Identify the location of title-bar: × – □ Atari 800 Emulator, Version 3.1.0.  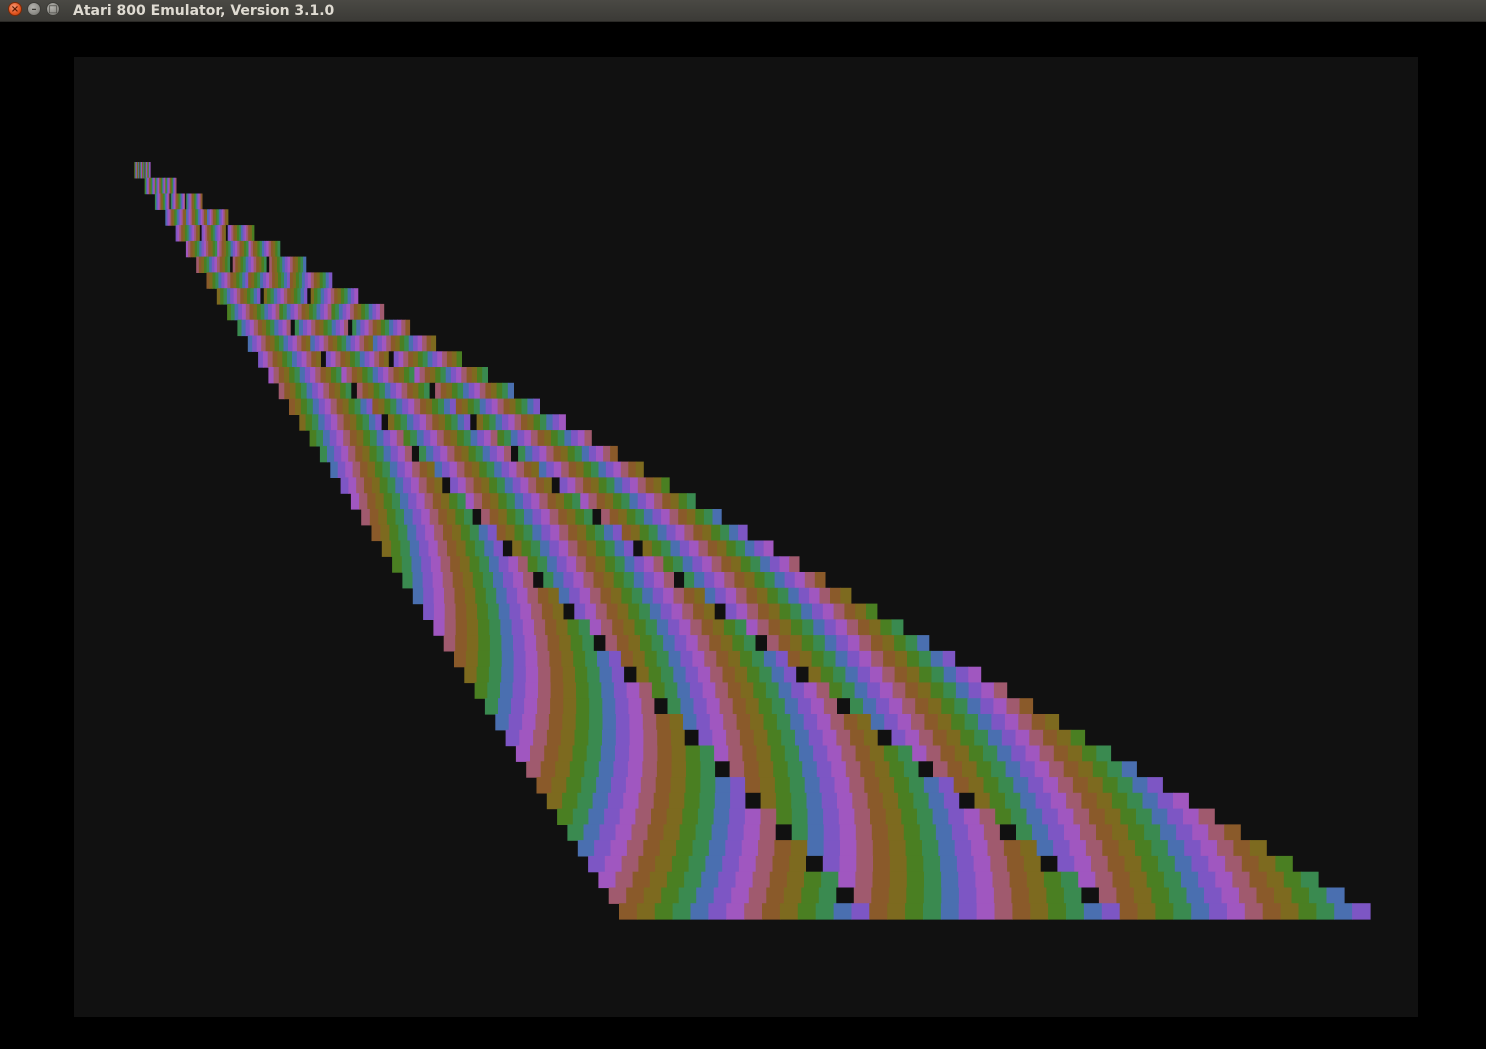
(743, 11).